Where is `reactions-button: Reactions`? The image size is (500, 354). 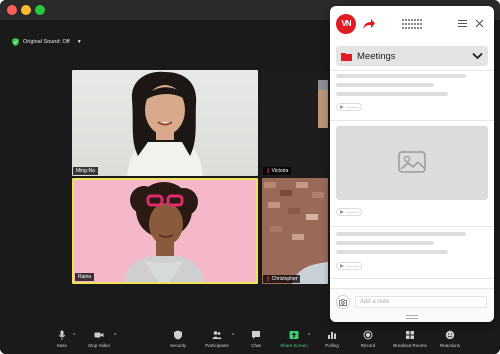 reactions-button: Reactions is located at coordinates (450, 339).